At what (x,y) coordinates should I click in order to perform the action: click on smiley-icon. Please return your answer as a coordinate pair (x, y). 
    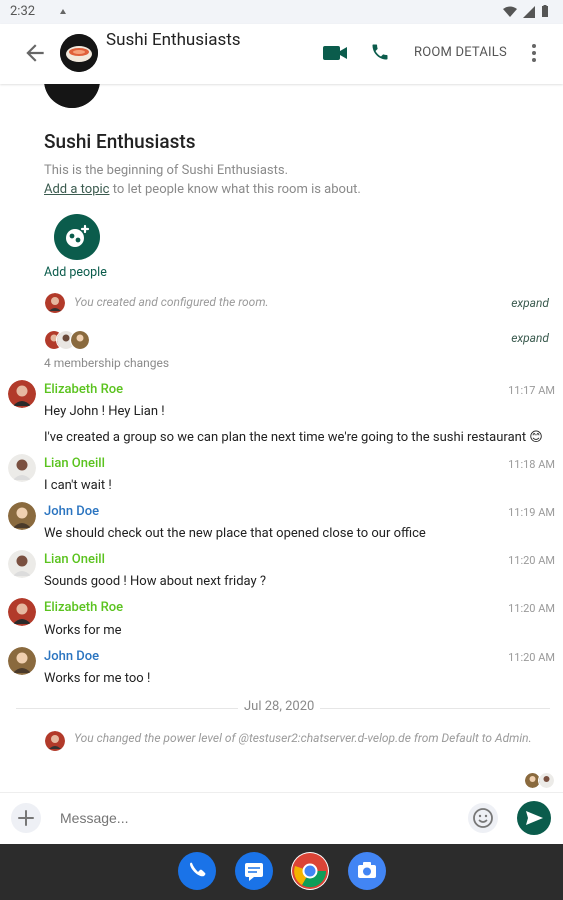
    Looking at the image, I should click on (483, 818).